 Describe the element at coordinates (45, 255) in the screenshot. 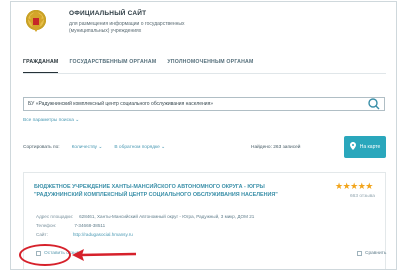

I see `highlight-oval` at that location.